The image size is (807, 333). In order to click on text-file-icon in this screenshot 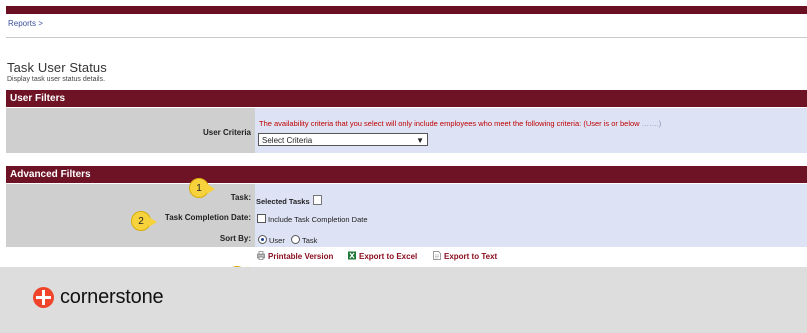, I will do `click(437, 255)`.